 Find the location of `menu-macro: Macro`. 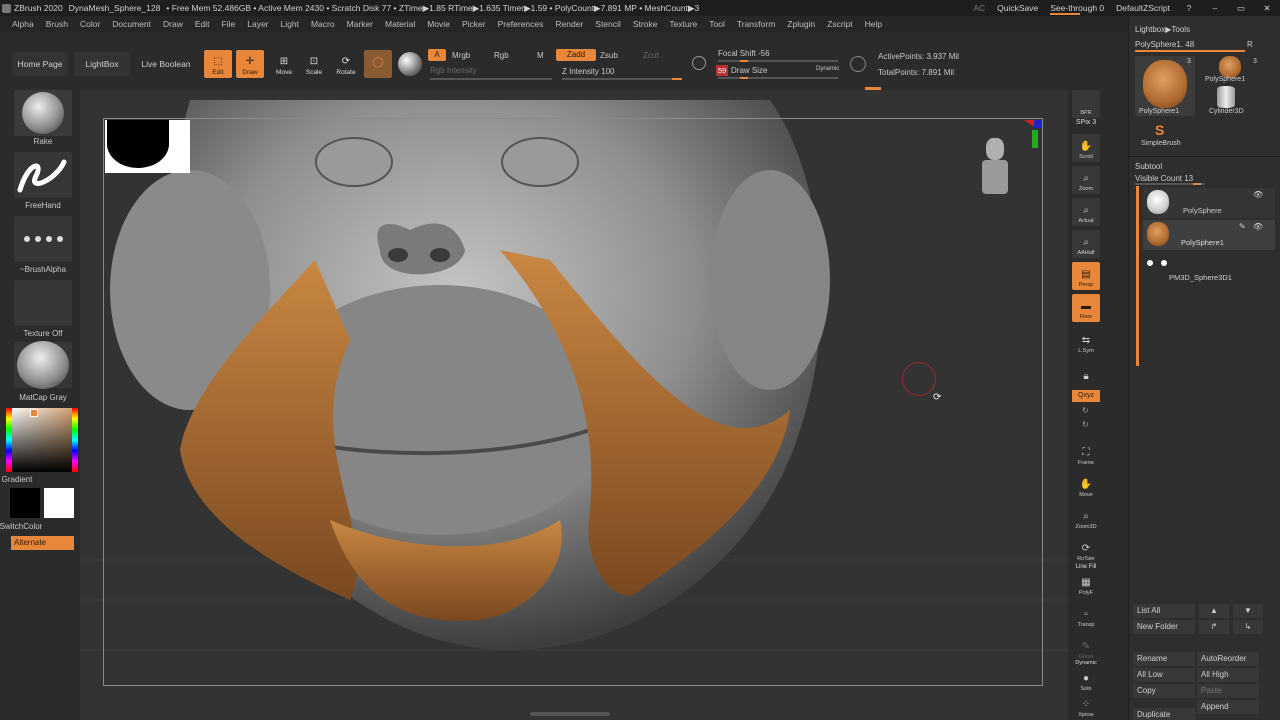

menu-macro: Macro is located at coordinates (323, 24).